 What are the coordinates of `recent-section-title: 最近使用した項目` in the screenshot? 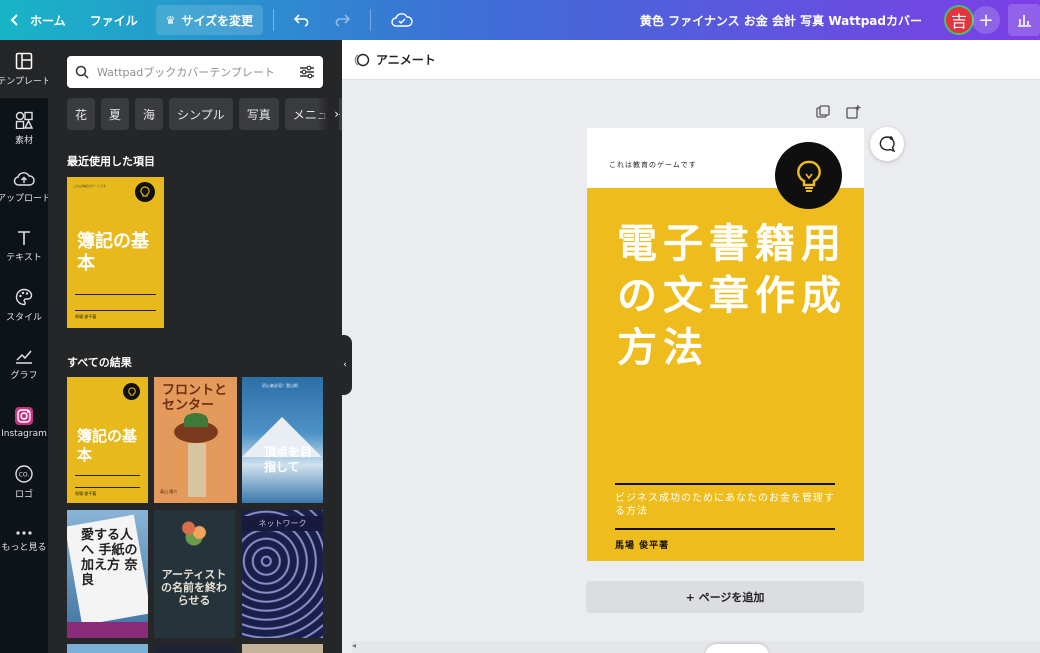 It's located at (111, 161).